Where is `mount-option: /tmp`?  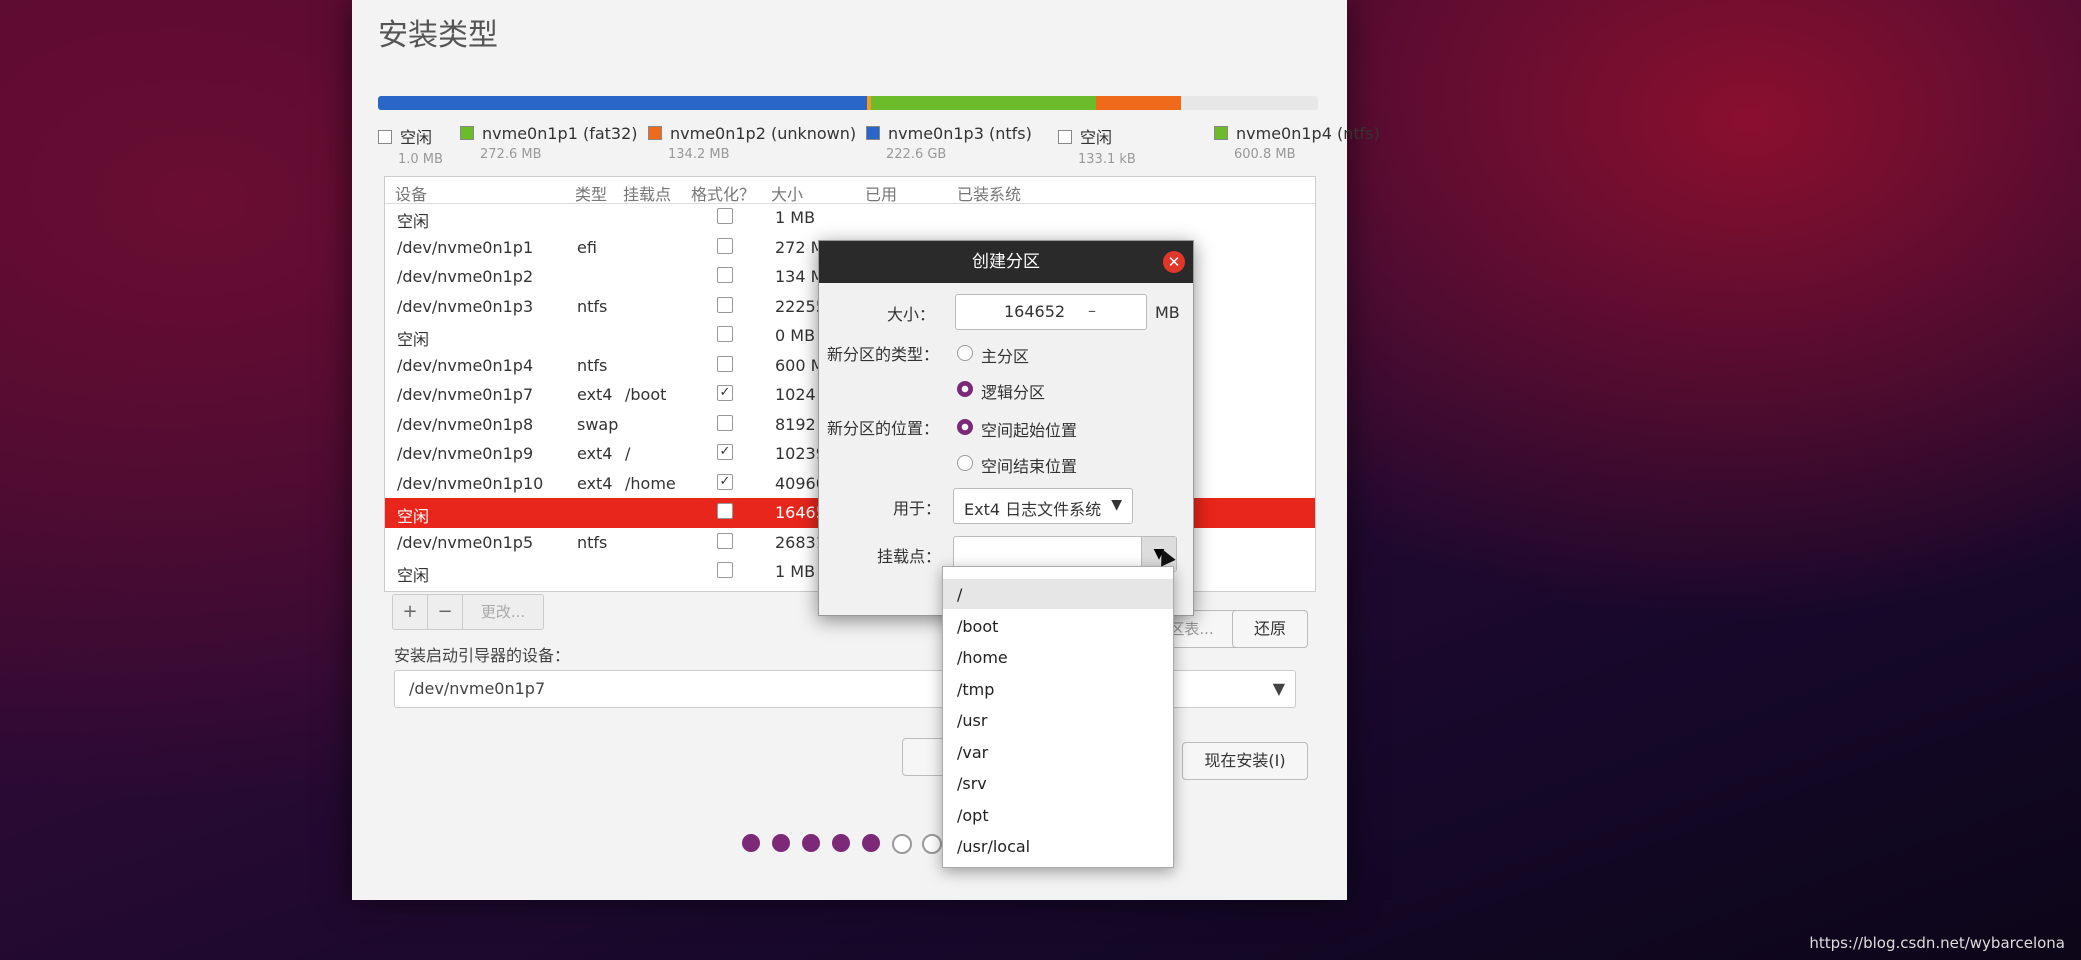
mount-option: /tmp is located at coordinates (1058, 689).